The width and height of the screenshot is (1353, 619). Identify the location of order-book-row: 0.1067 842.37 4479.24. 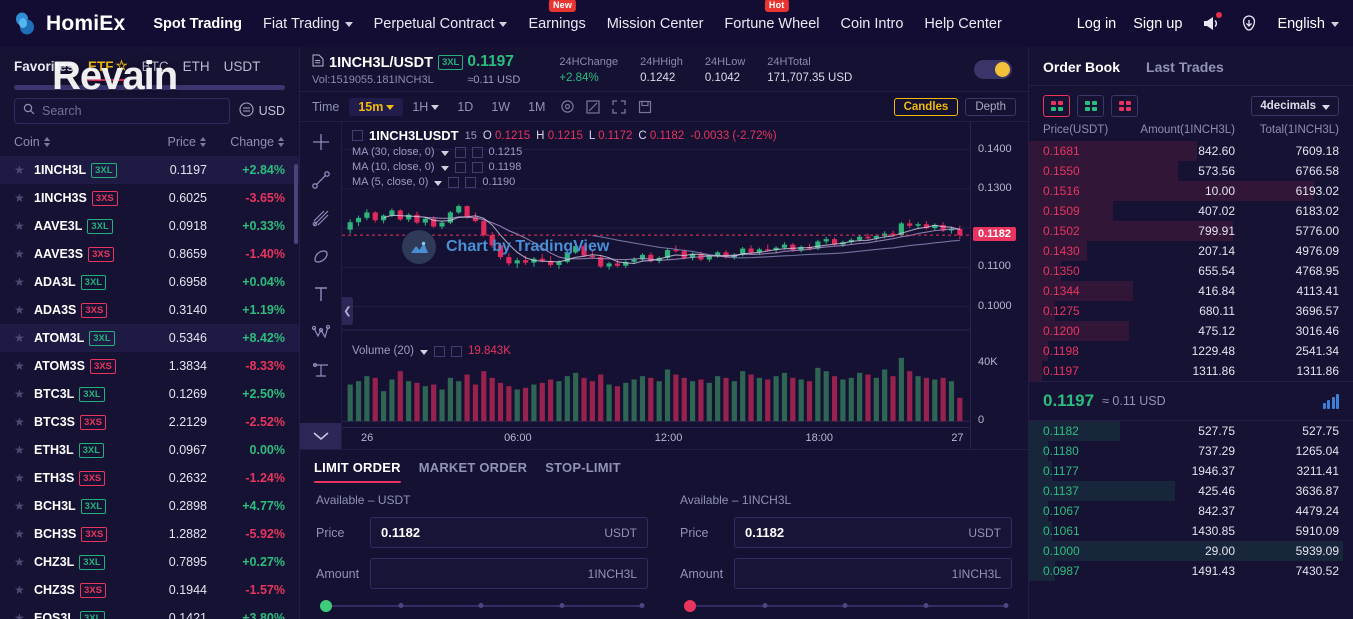
(1191, 511).